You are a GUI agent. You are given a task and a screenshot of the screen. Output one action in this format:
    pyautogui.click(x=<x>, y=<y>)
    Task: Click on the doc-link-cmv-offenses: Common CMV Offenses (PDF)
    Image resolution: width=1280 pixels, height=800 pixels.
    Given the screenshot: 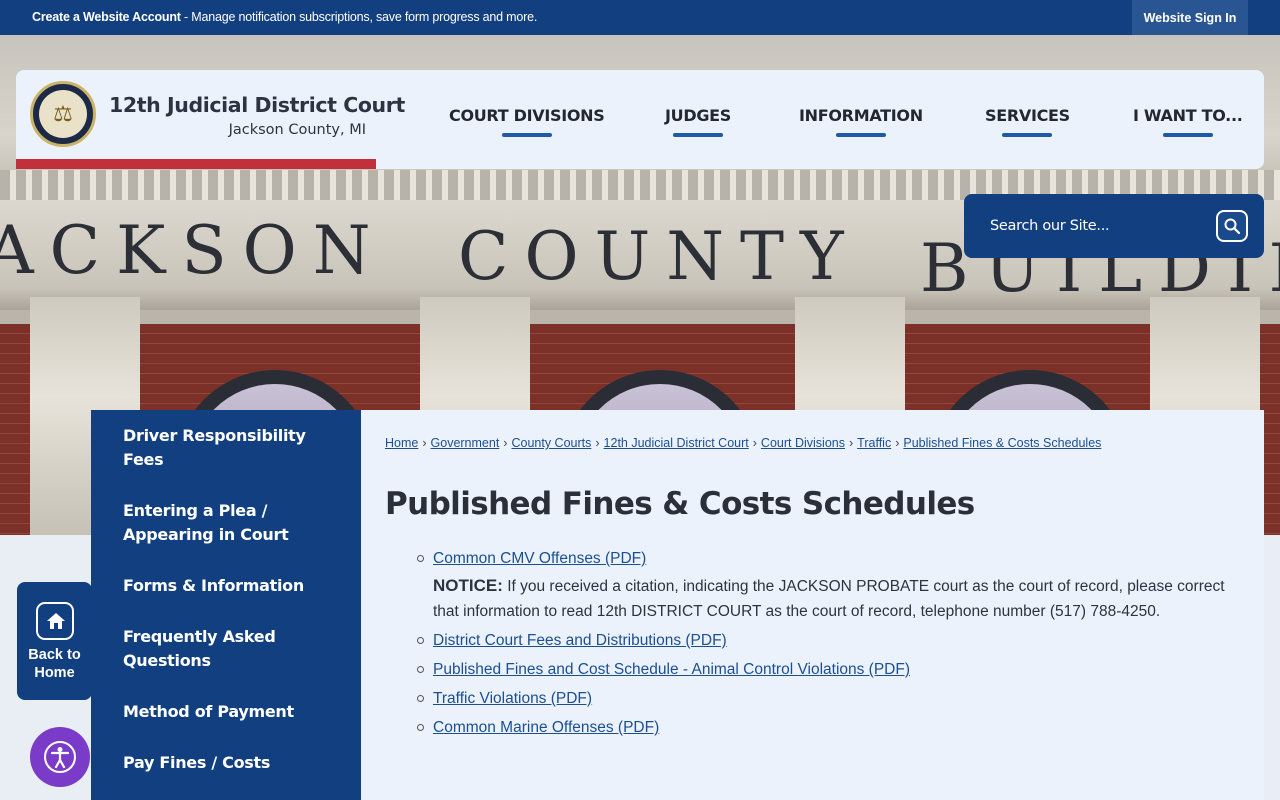 What is the action you would take?
    pyautogui.click(x=539, y=558)
    